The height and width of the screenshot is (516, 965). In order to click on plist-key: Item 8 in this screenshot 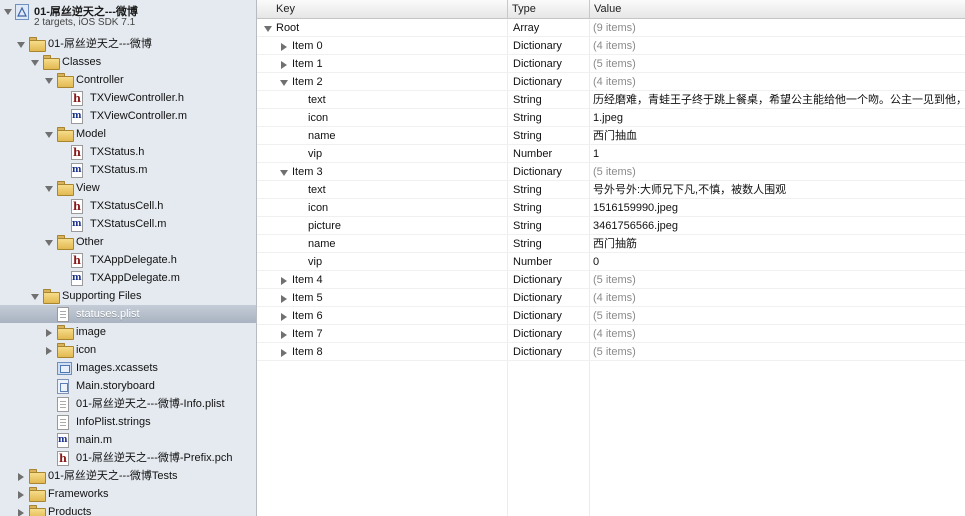, I will do `click(307, 352)`.